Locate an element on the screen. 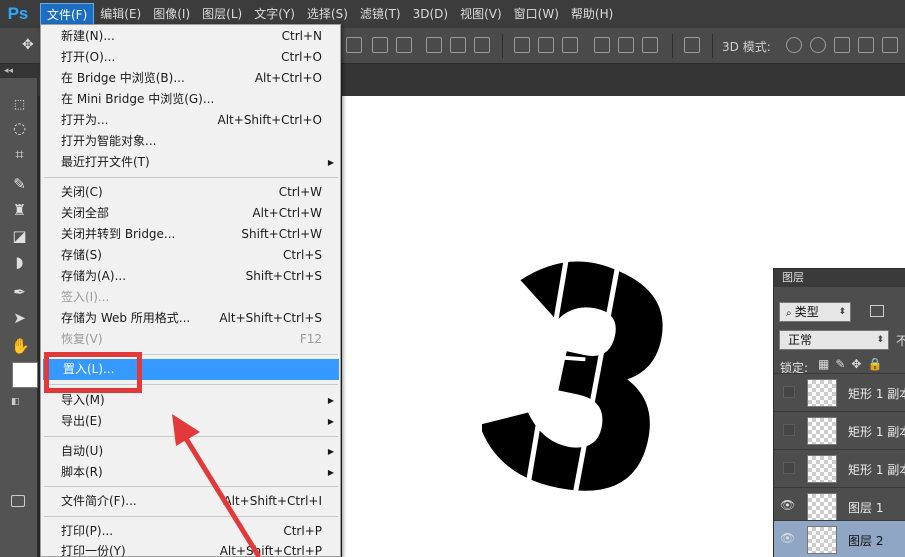 This screenshot has height=557, width=905. menu-item-save: 存储(S) Ctrl+S is located at coordinates (190, 255).